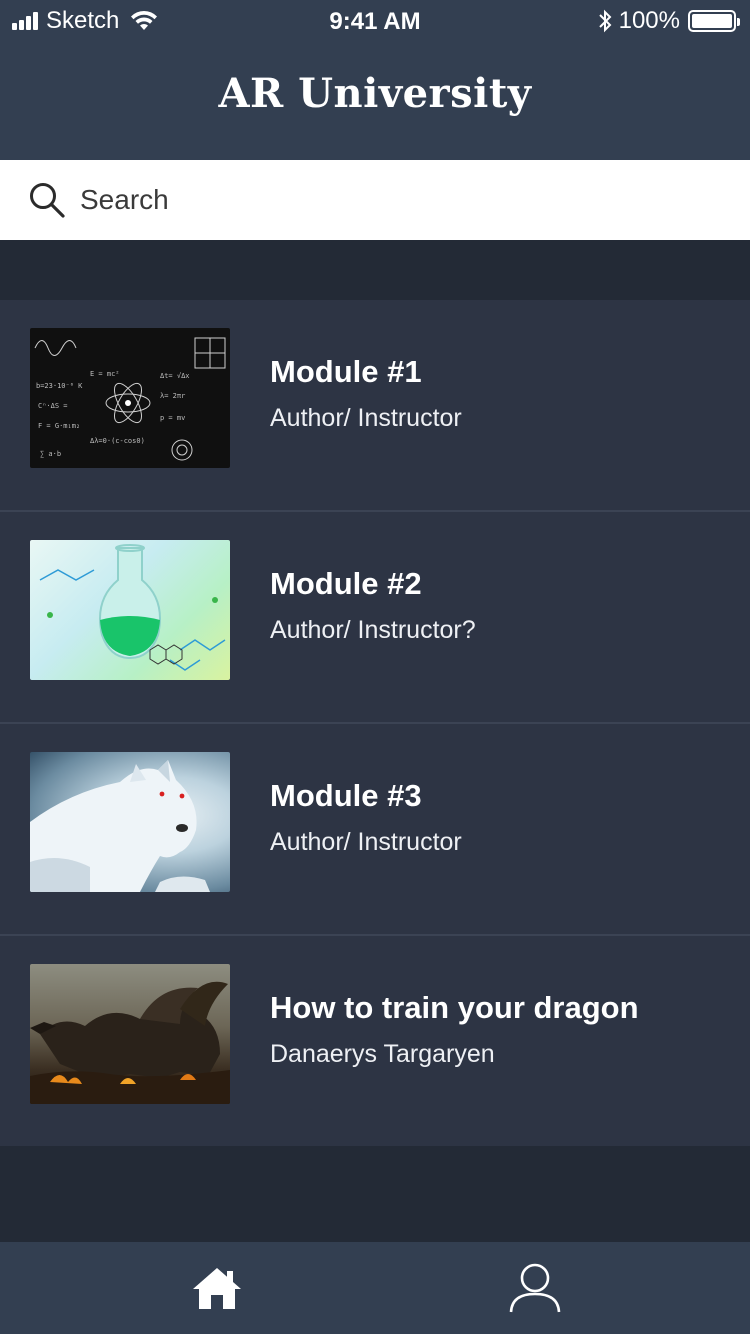 This screenshot has width=750, height=1334. I want to click on svg-text: ∑ a·b, so click(50, 454).